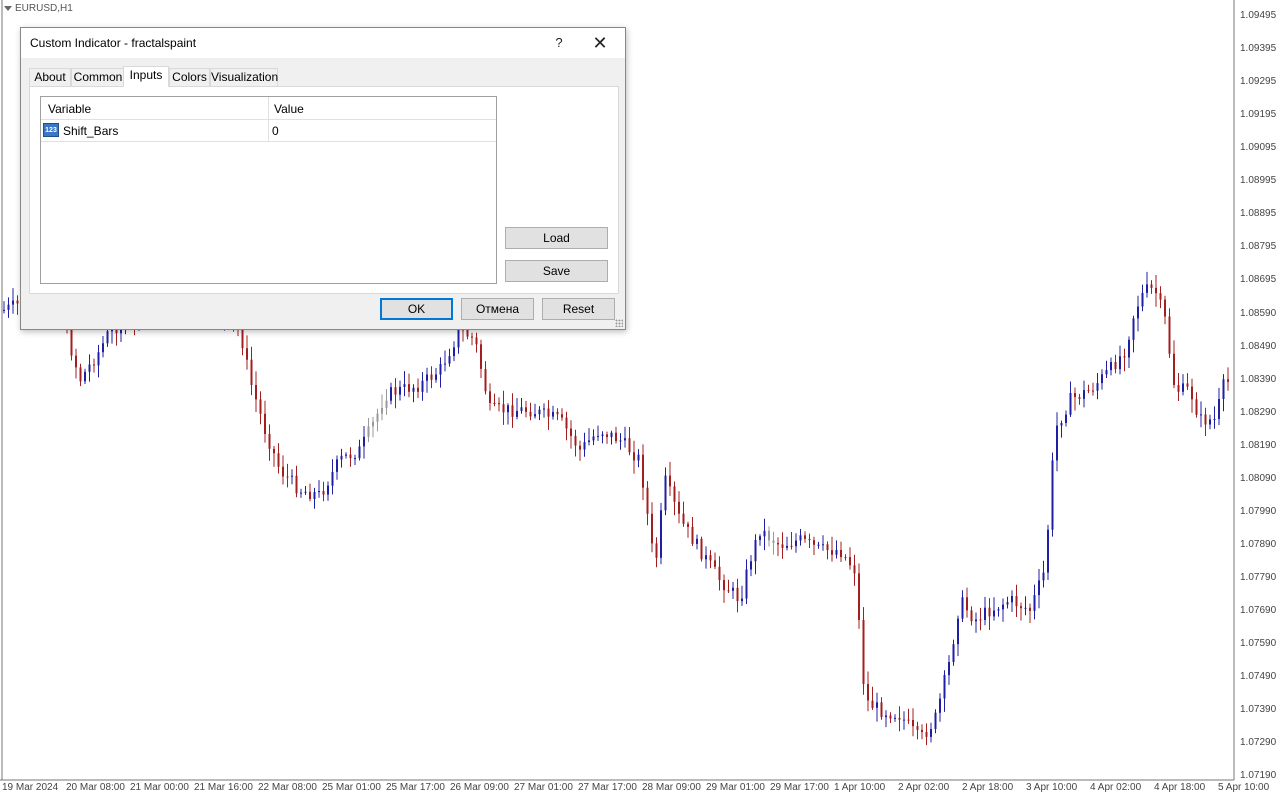  Describe the element at coordinates (189, 77) in the screenshot. I see `tab-colors: Colors` at that location.